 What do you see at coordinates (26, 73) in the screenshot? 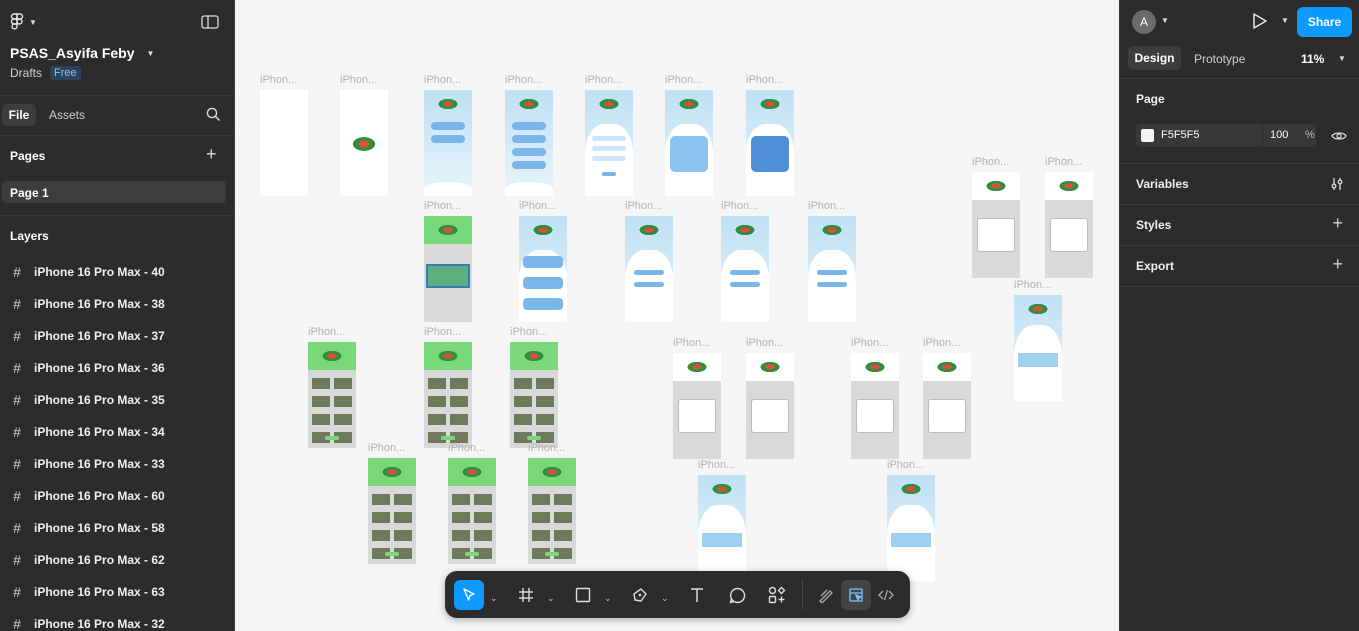
I see `file-location: Drafts` at bounding box center [26, 73].